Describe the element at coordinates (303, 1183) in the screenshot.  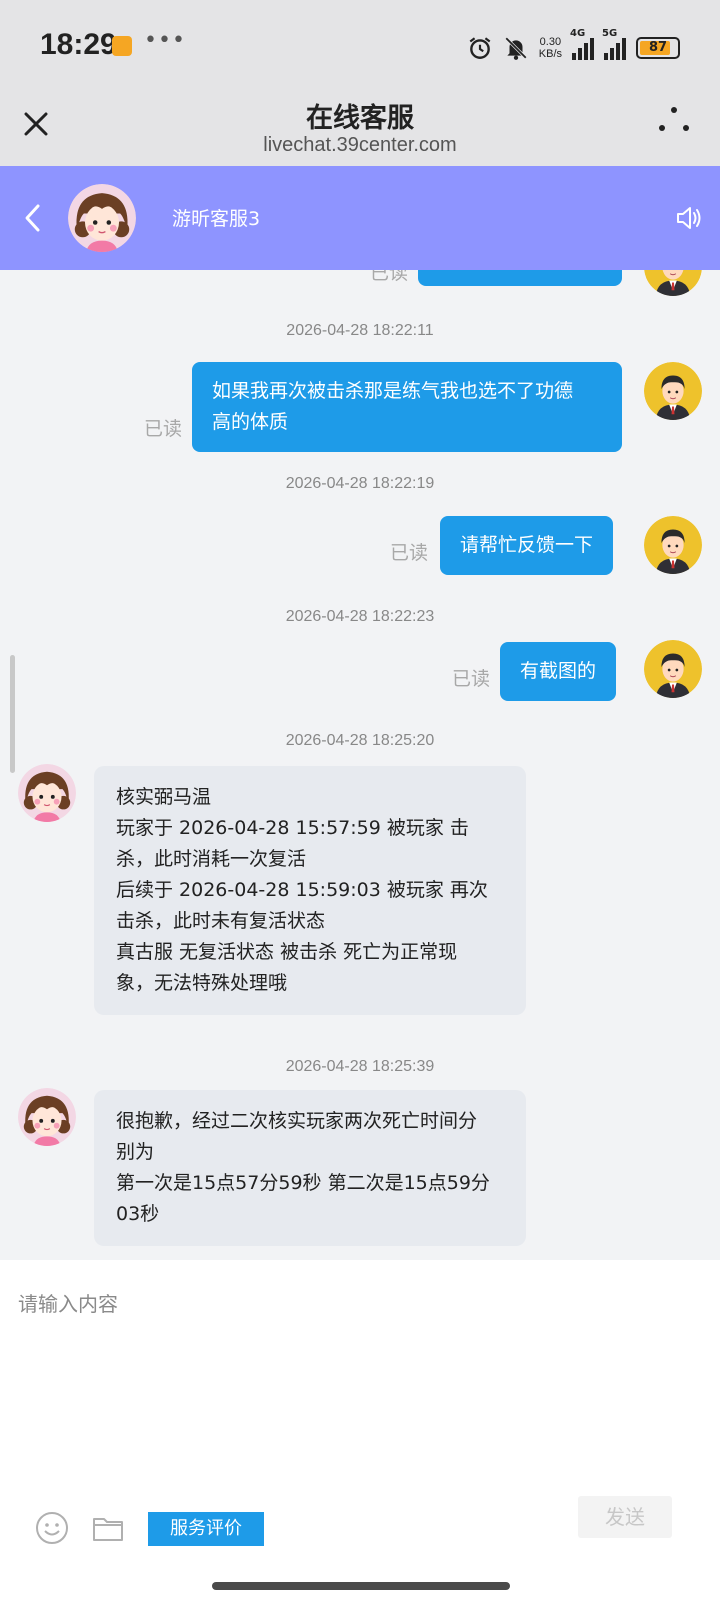
I see `message-text-line: 第一次是15点57分59秒 第二次是15点59分` at that location.